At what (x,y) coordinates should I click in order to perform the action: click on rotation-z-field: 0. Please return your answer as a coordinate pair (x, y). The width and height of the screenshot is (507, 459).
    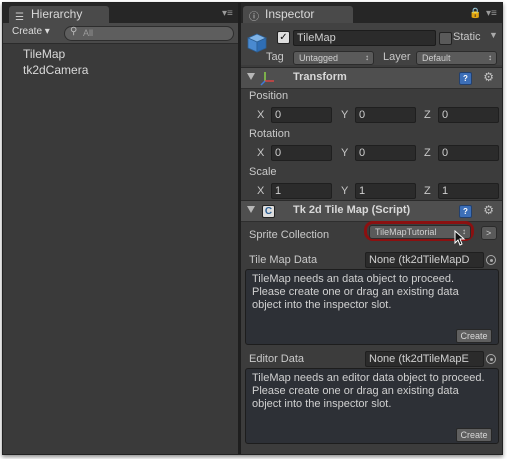
    Looking at the image, I should click on (468, 153).